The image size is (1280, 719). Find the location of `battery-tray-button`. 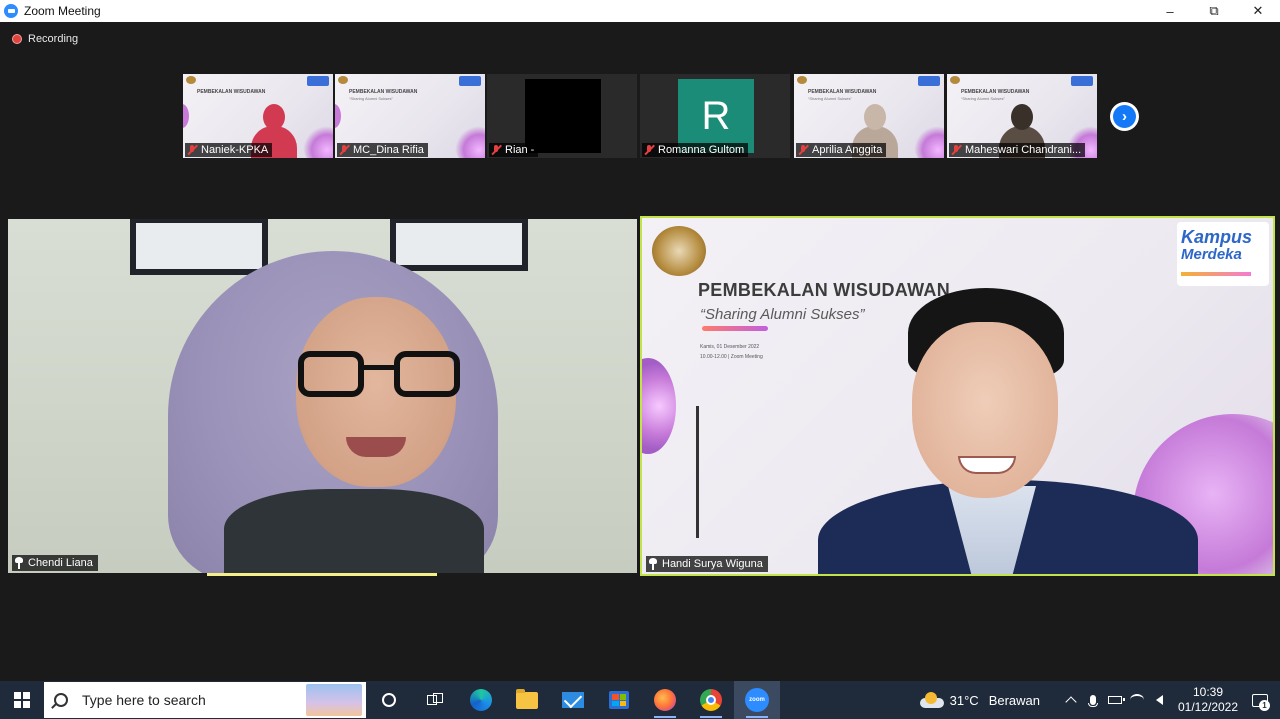

battery-tray-button is located at coordinates (1115, 700).